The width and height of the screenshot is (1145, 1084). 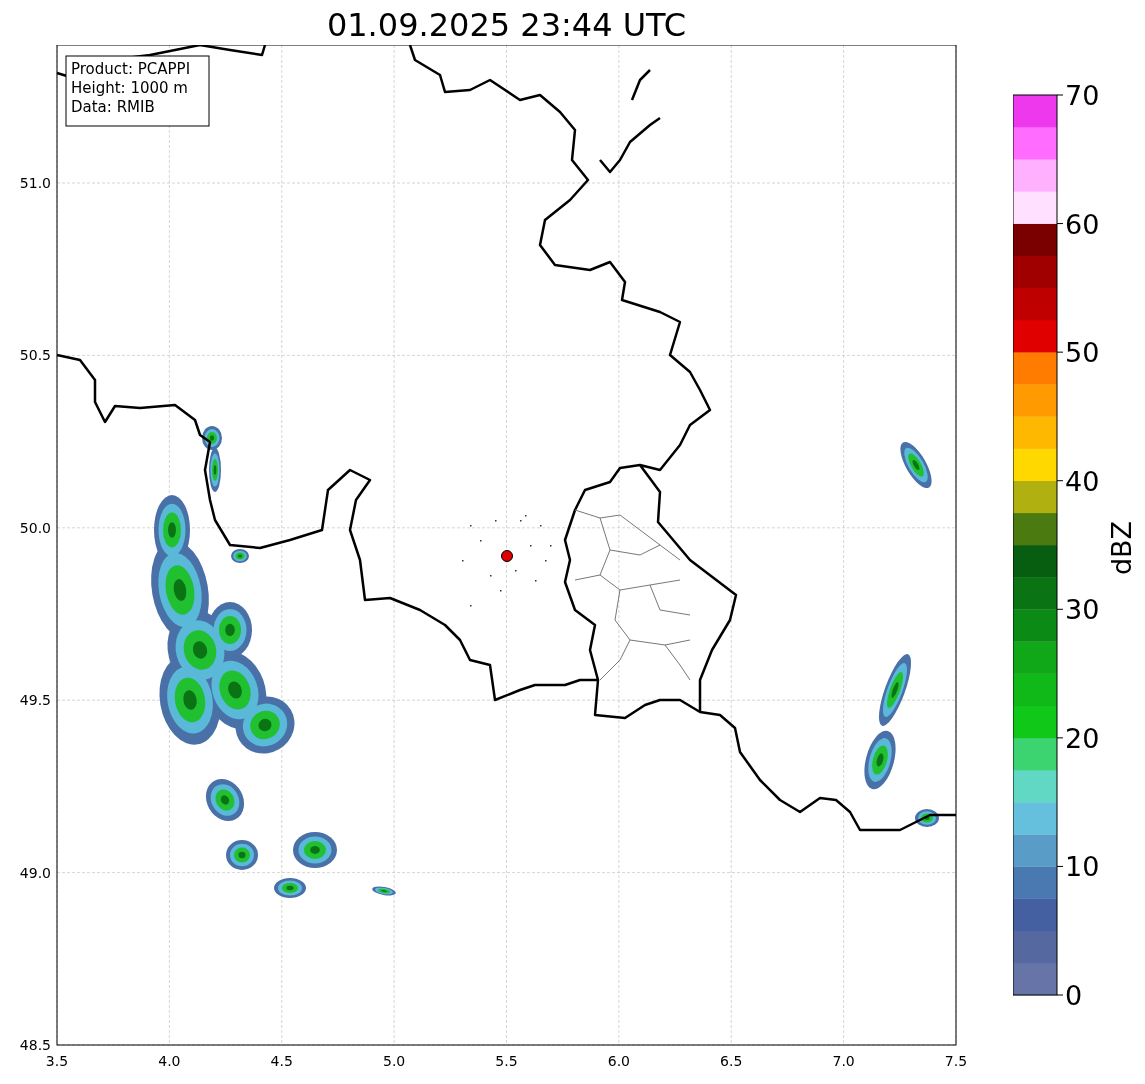 I want to click on x-axis-tick-label: 5.5, so click(x=506, y=1061).